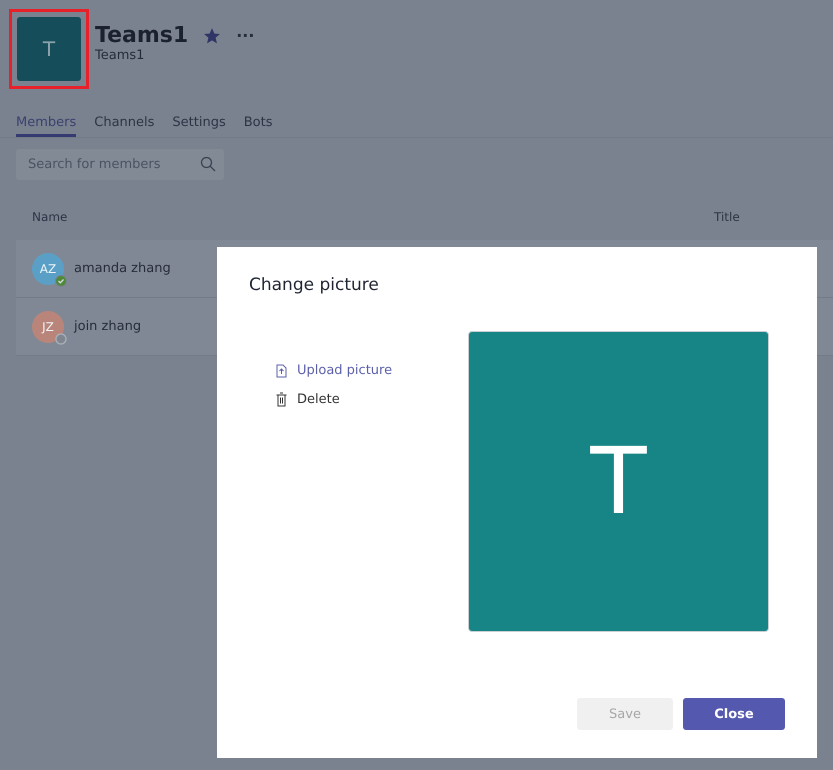 This screenshot has height=770, width=833. Describe the element at coordinates (141, 35) in the screenshot. I see `team-name: Teams1` at that location.